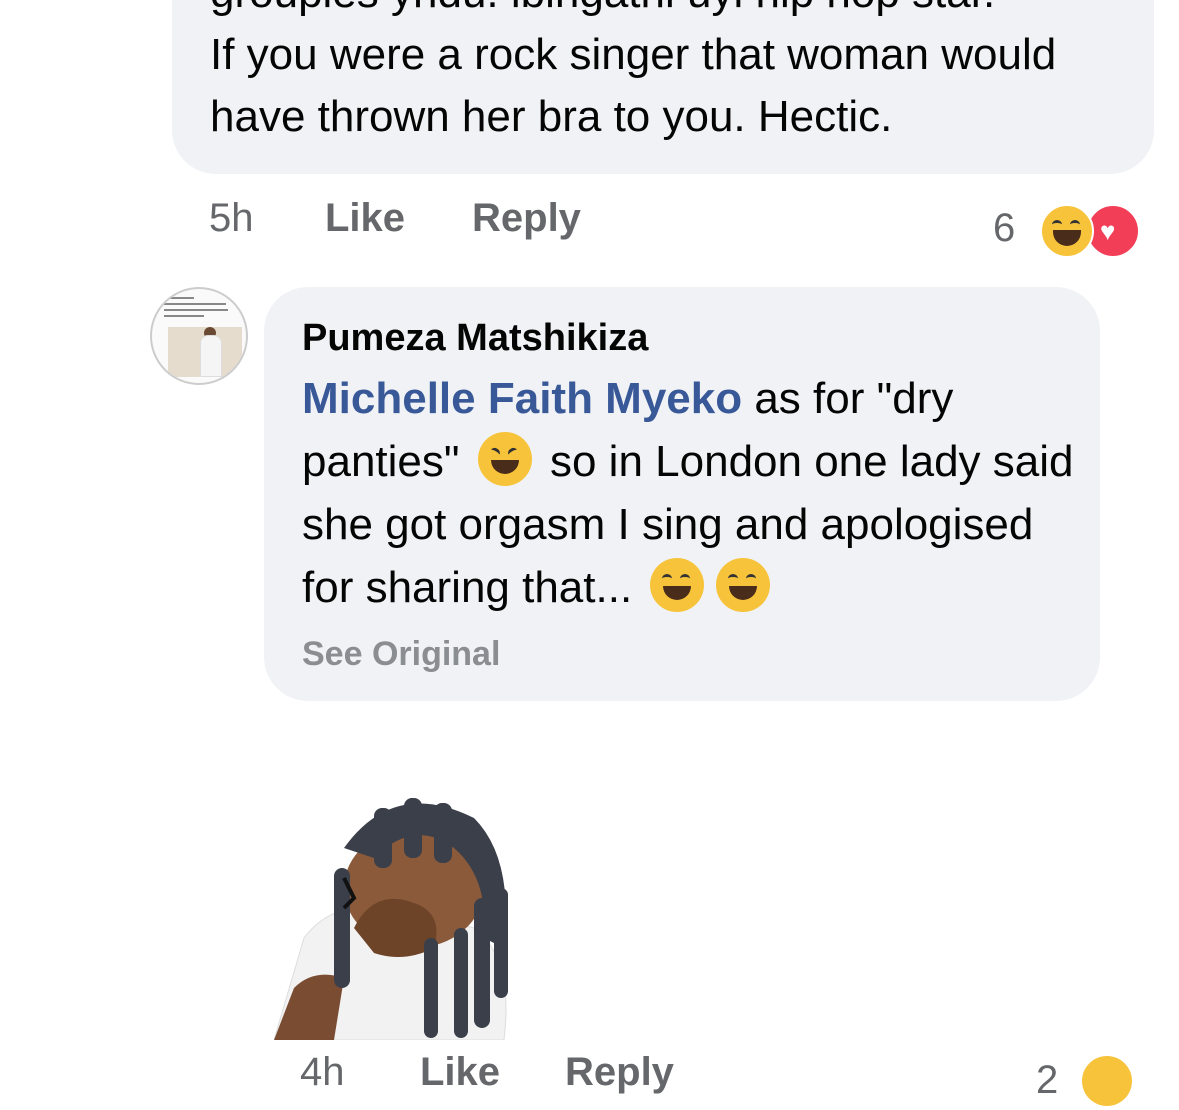  What do you see at coordinates (322, 1072) in the screenshot?
I see `comment-timestamp: 4h` at bounding box center [322, 1072].